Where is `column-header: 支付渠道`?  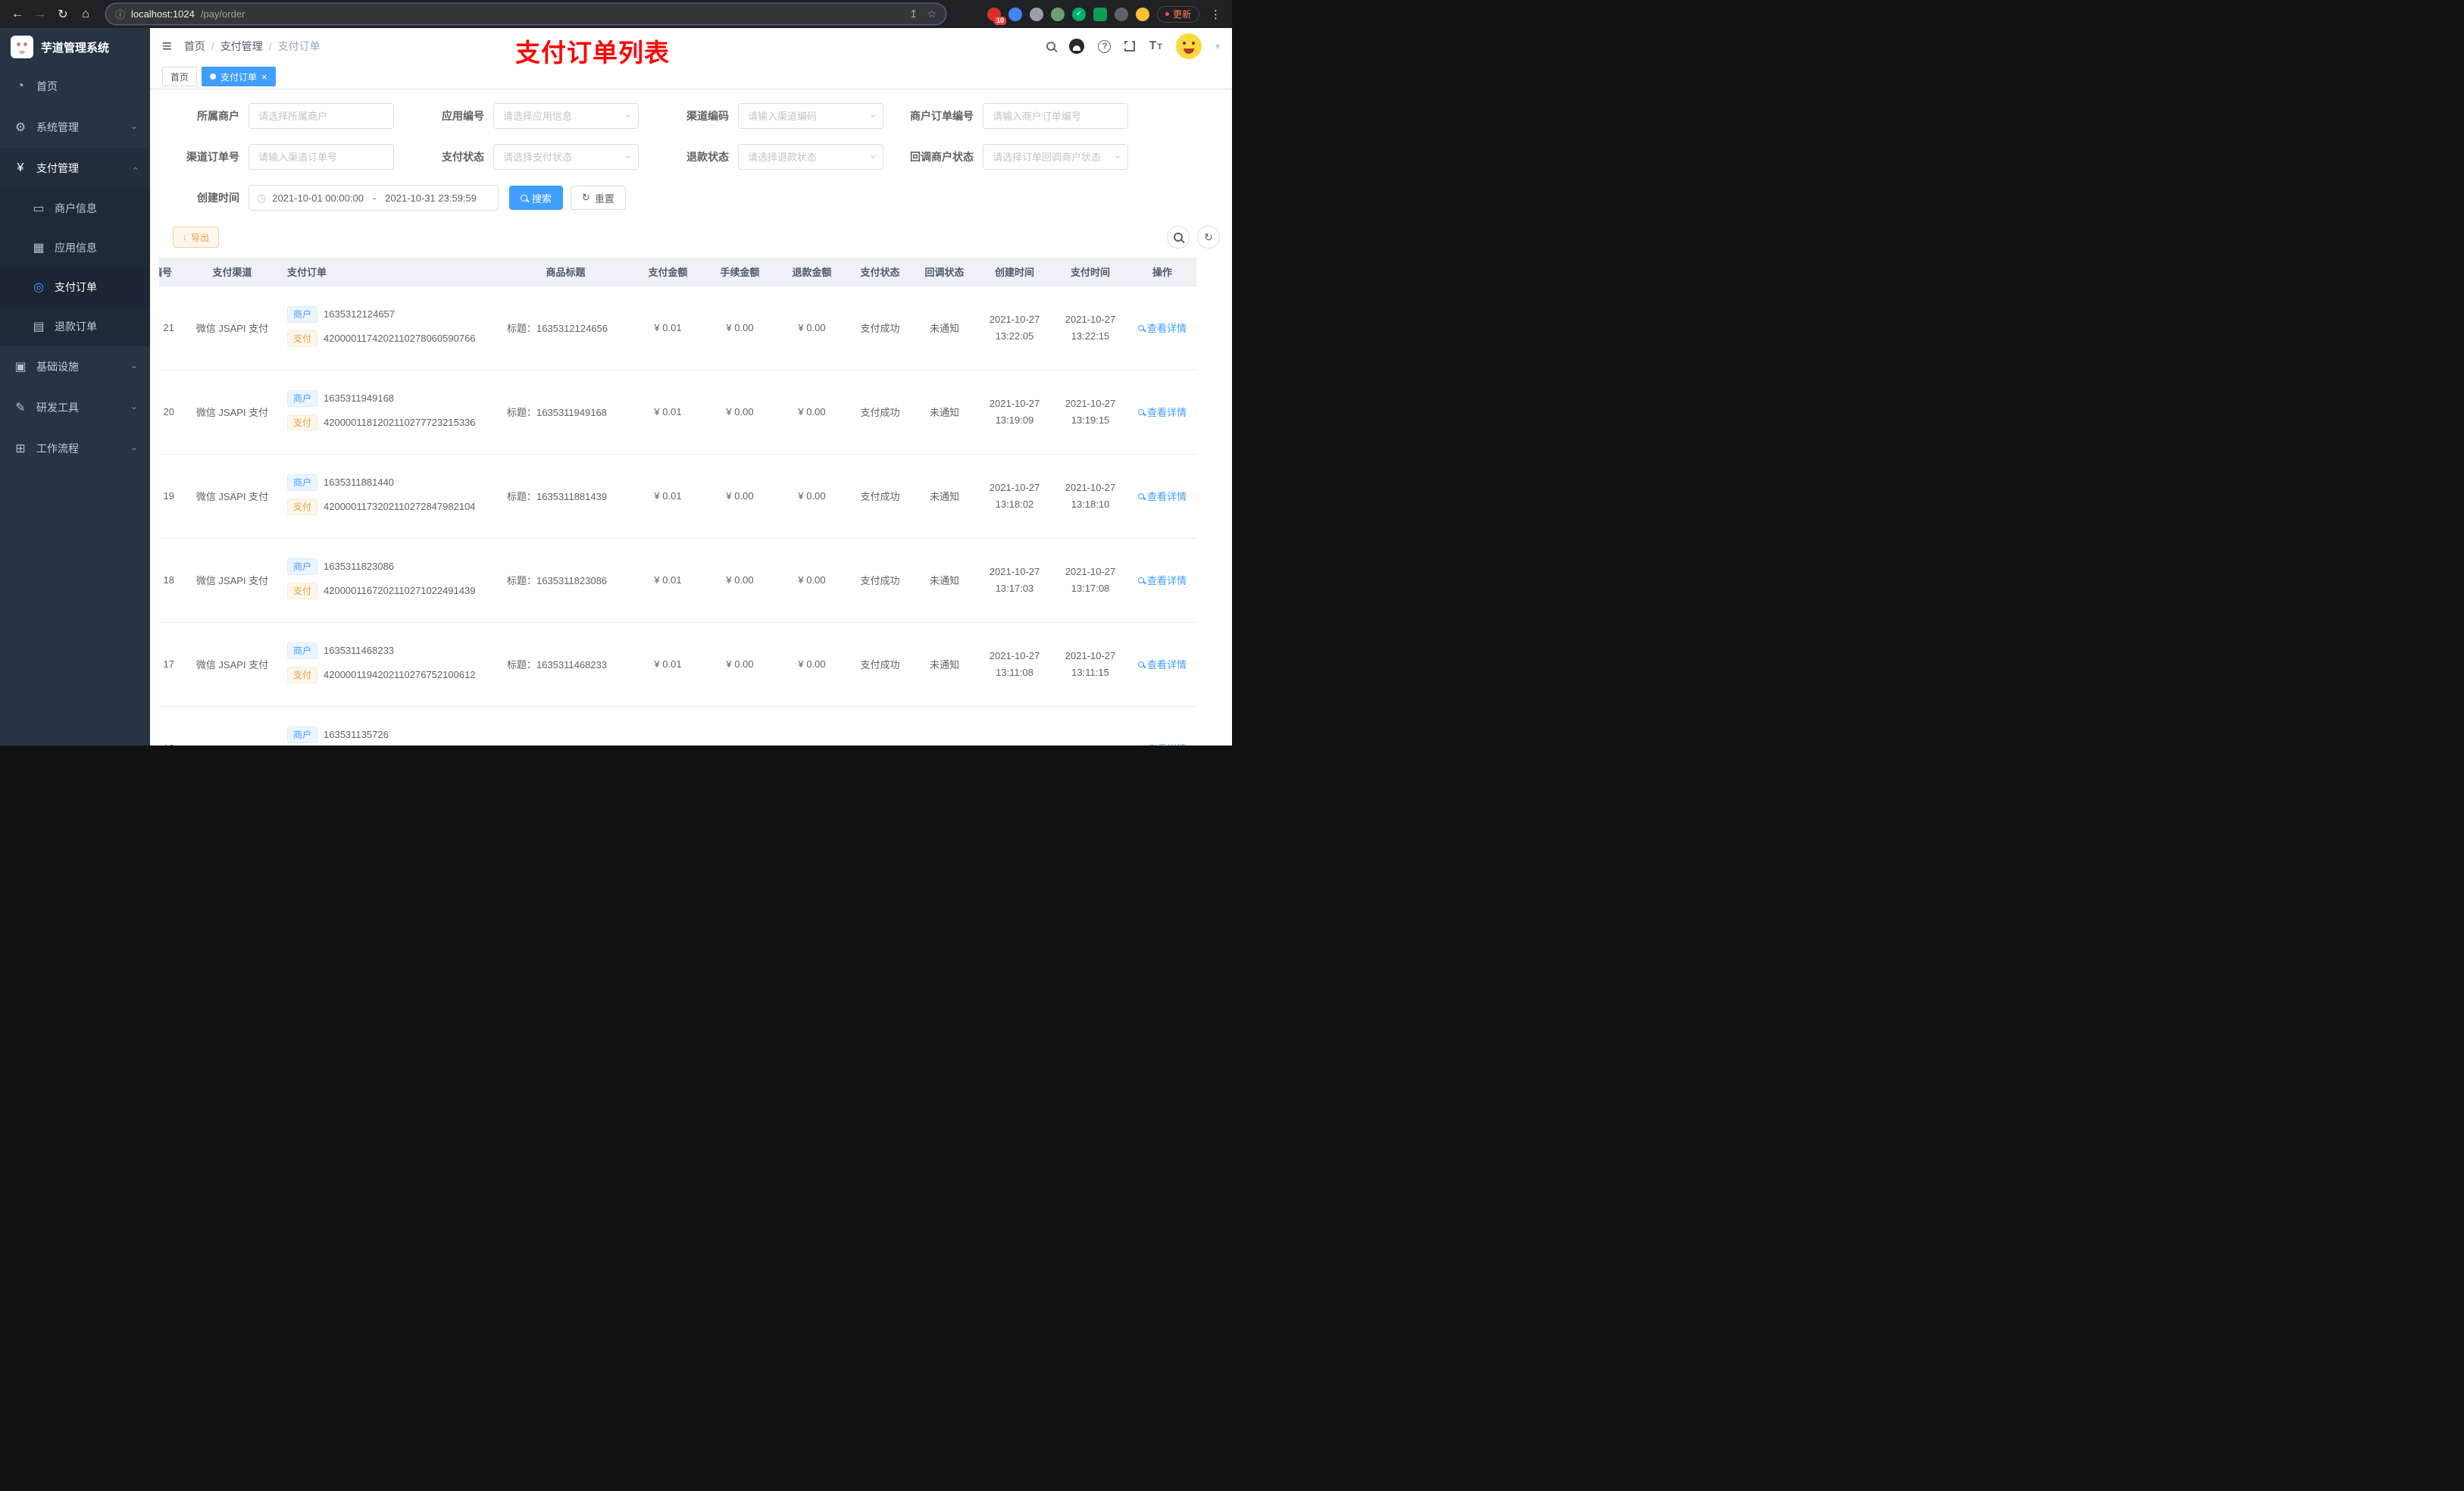 column-header: 支付渠道 is located at coordinates (232, 272).